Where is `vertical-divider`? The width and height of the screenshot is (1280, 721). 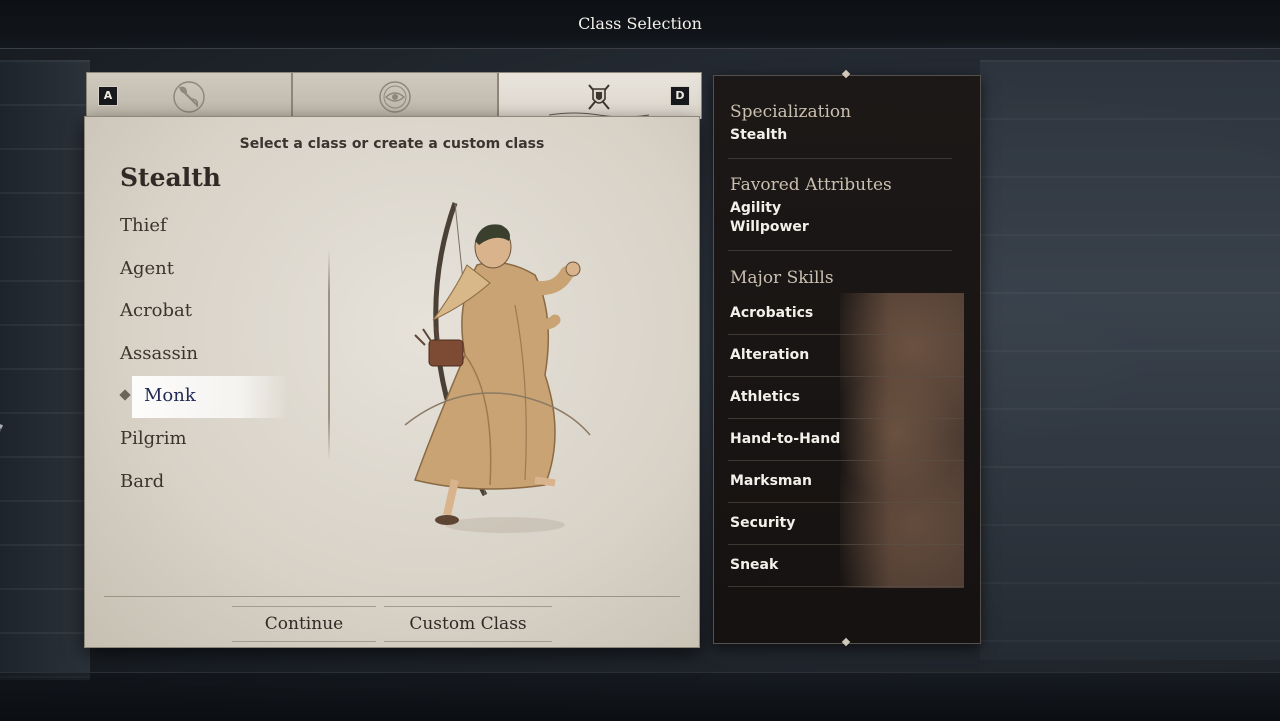
vertical-divider is located at coordinates (329, 355).